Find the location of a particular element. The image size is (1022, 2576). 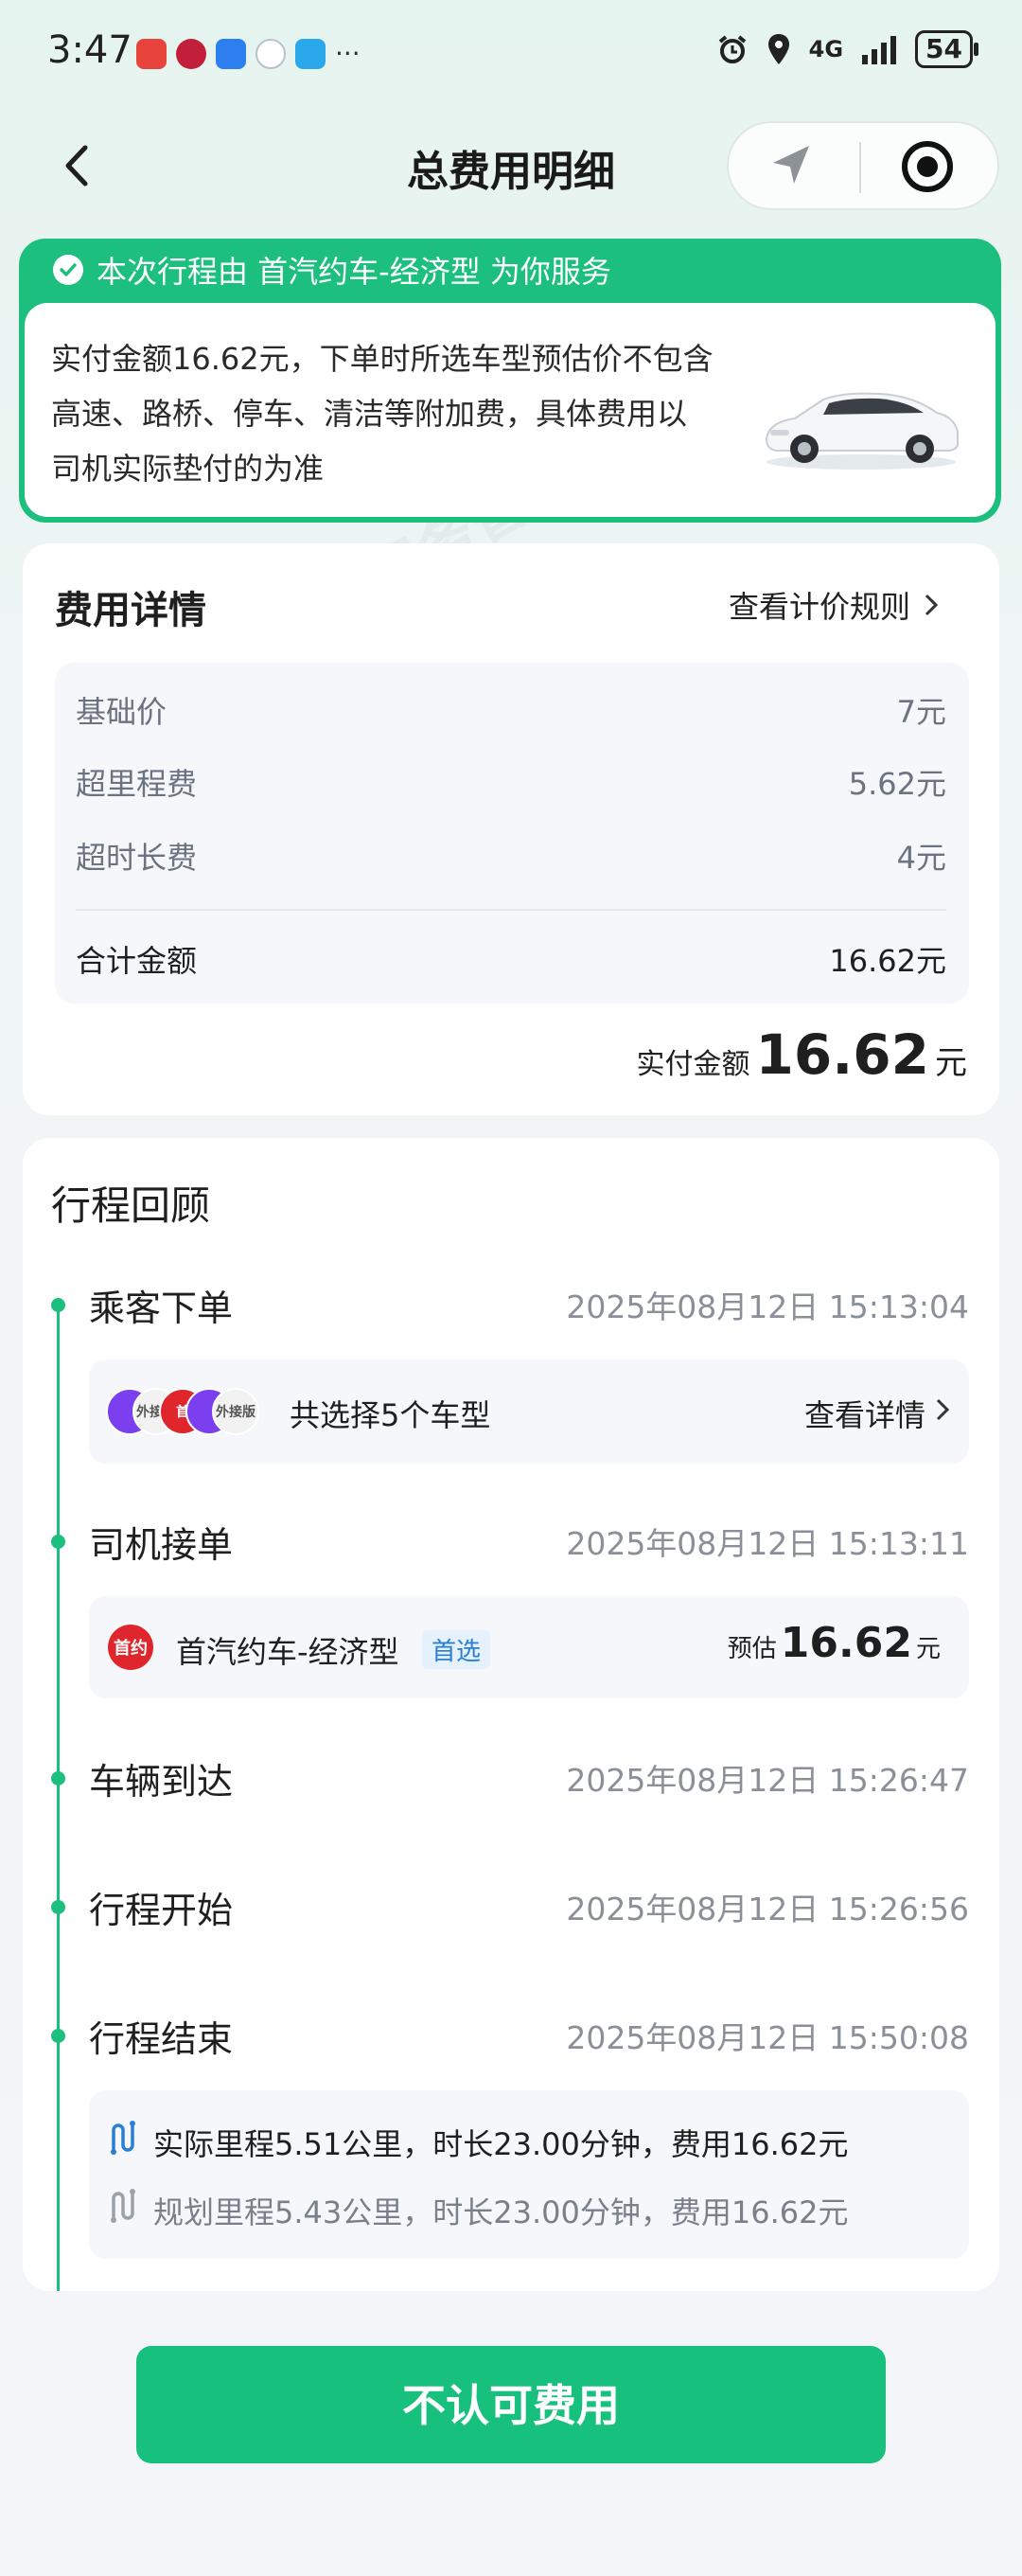

dispute-fee-button: 不认可费用 is located at coordinates (511, 2404).